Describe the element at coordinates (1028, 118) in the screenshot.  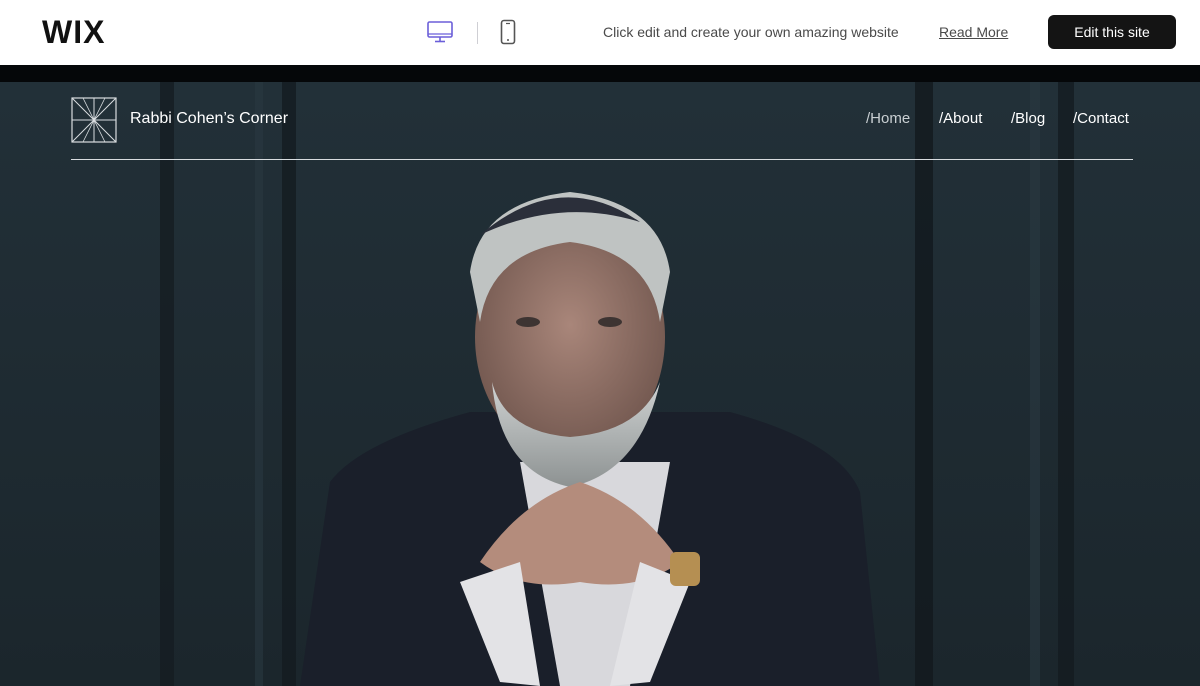
I see `nav-blog: /Blog` at that location.